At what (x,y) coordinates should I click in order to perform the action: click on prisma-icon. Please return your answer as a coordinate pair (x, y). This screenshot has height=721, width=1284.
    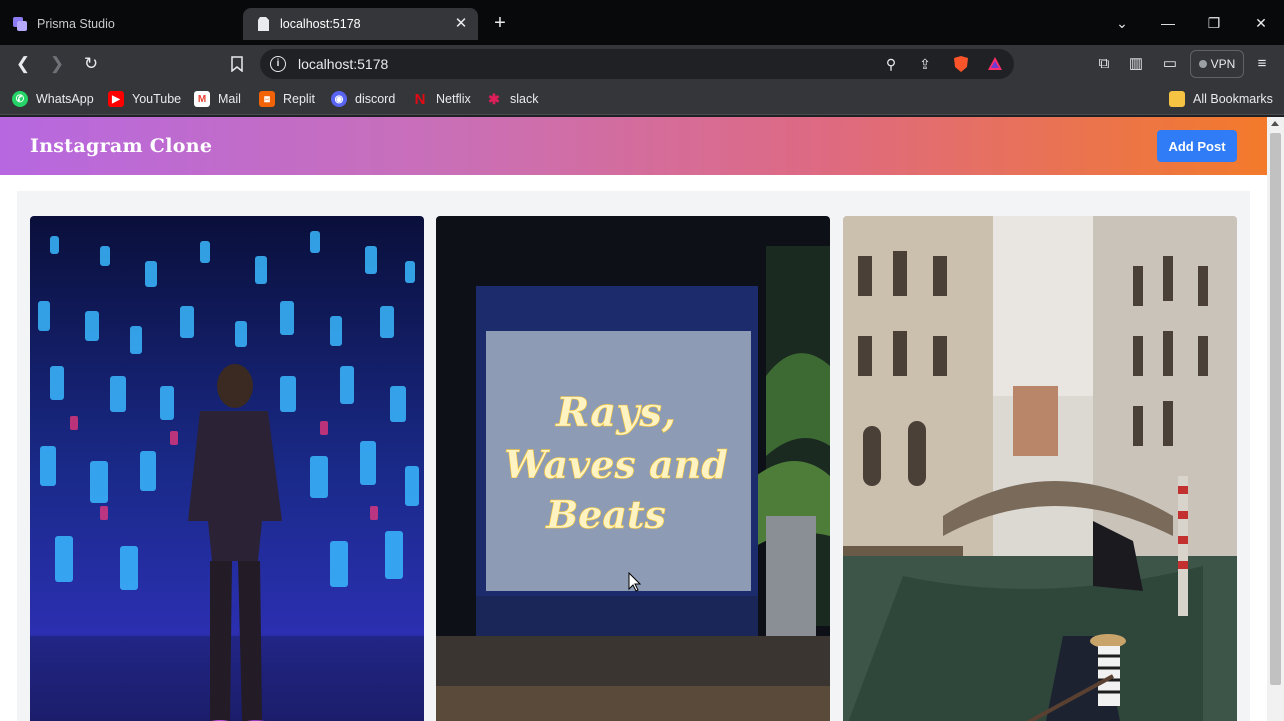
    Looking at the image, I should click on (20, 24).